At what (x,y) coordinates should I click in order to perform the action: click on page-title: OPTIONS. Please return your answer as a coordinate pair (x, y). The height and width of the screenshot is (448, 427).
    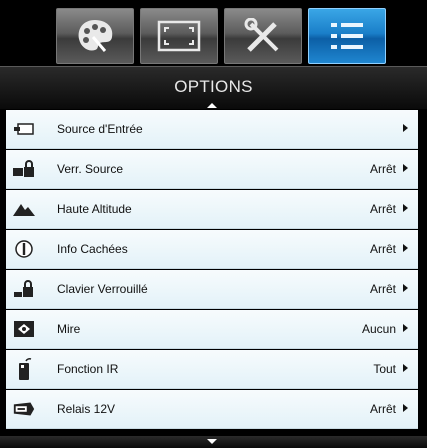
    Looking at the image, I should click on (213, 86).